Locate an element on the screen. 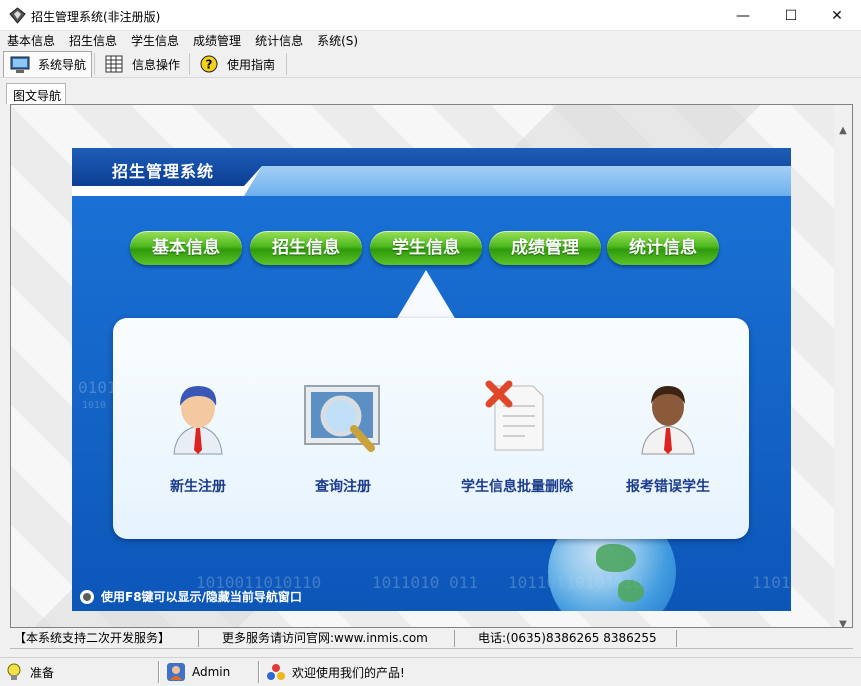 The width and height of the screenshot is (861, 686). app-logo-icon is located at coordinates (17, 15).